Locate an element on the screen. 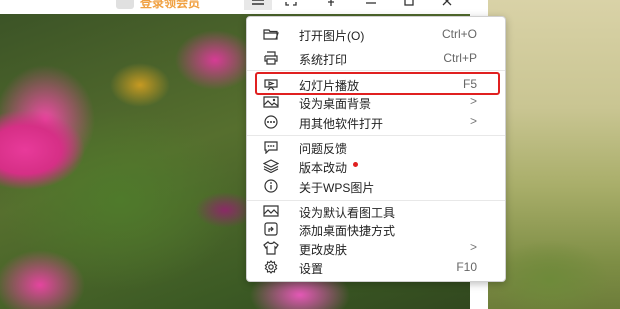  menu-item-add-desktop-shortcut: 添加桌面快捷方式 is located at coordinates (376, 229).